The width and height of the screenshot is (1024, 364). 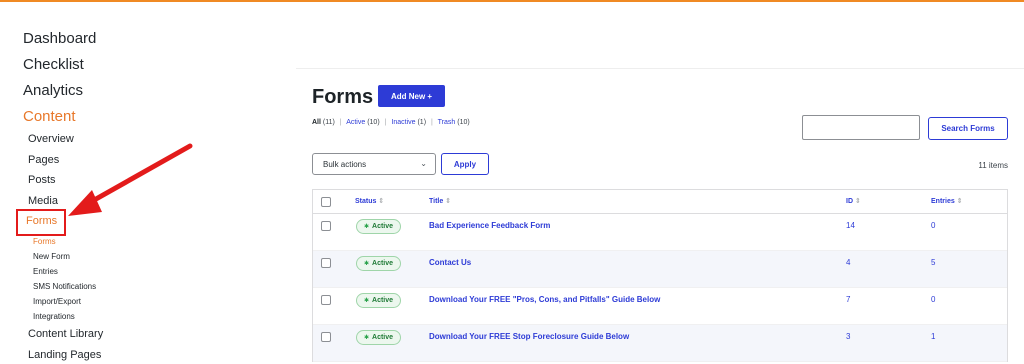 What do you see at coordinates (374, 164) in the screenshot?
I see `bulk-actions-select: Bulk actions ⌄` at bounding box center [374, 164].